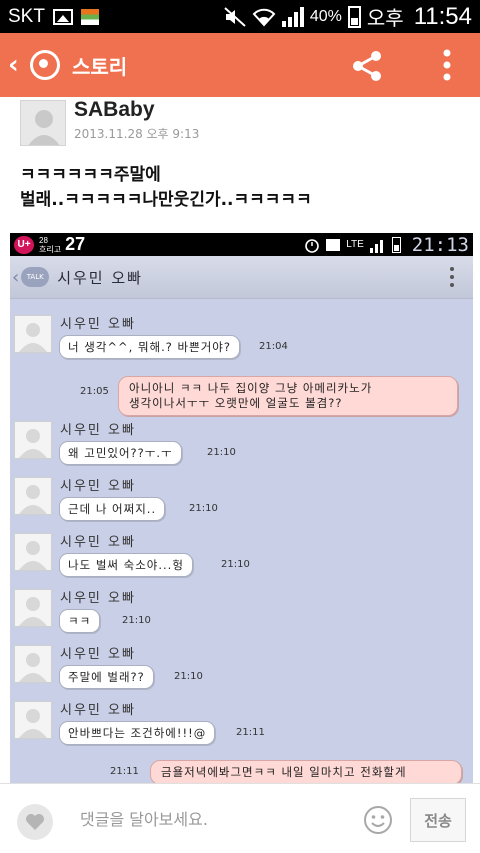 Image resolution: width=480 pixels, height=853 pixels. Describe the element at coordinates (35, 277) in the screenshot. I see `talk-badge: TALK` at that location.